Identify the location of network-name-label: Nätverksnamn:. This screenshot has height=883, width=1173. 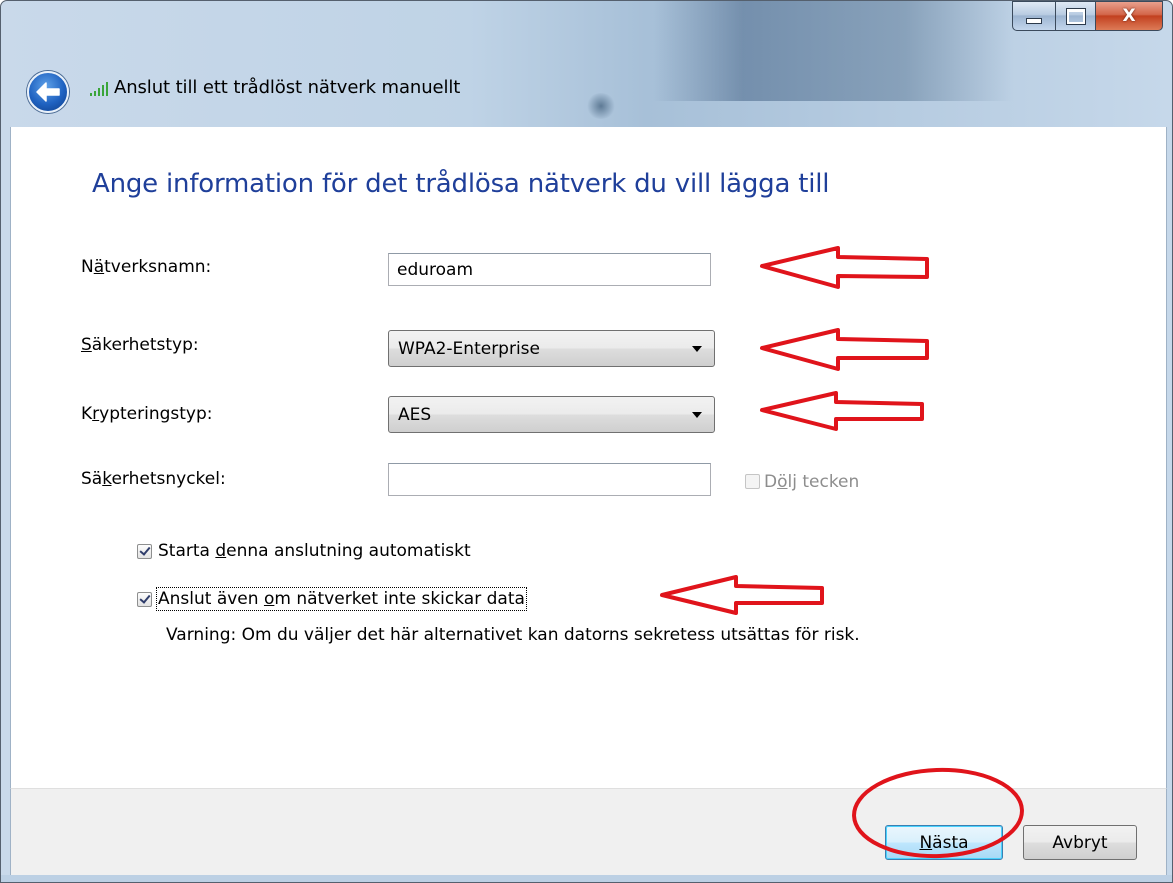
(146, 267).